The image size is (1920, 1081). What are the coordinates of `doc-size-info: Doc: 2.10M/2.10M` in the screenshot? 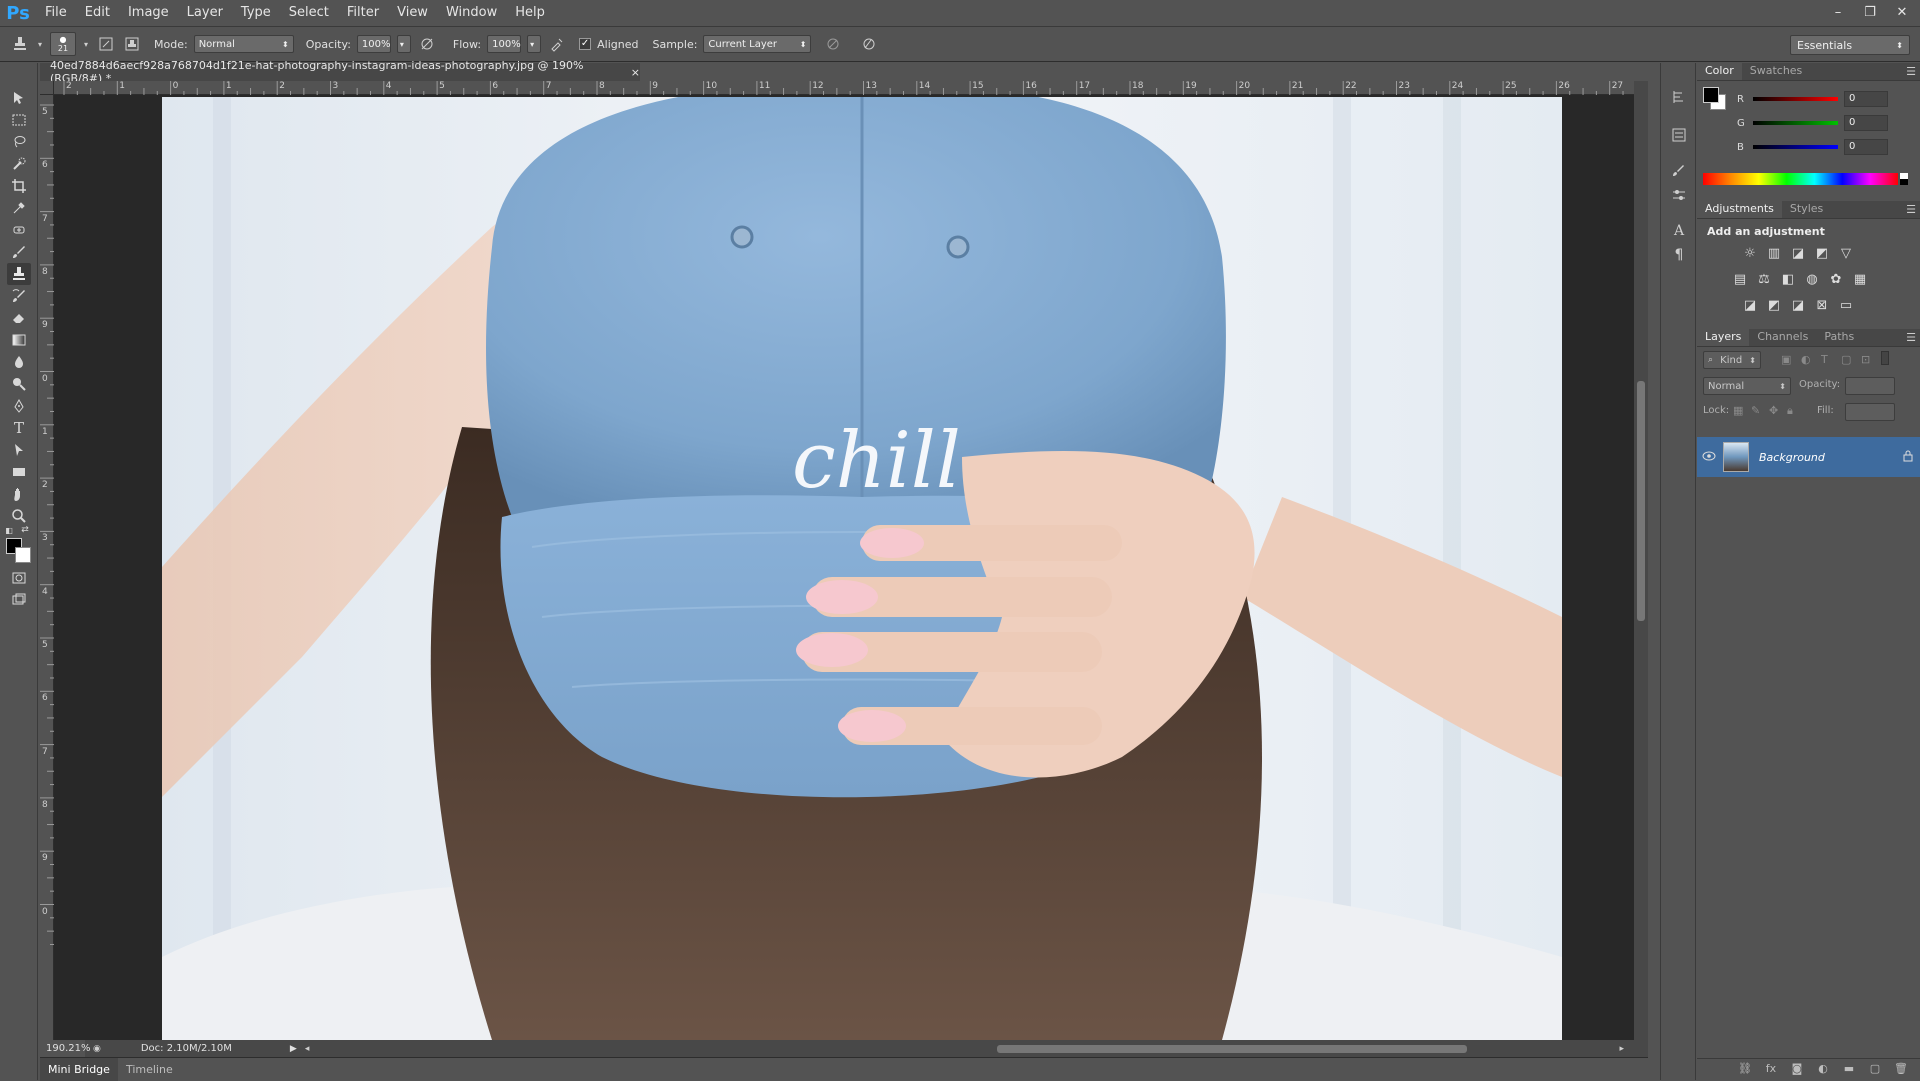 It's located at (186, 1048).